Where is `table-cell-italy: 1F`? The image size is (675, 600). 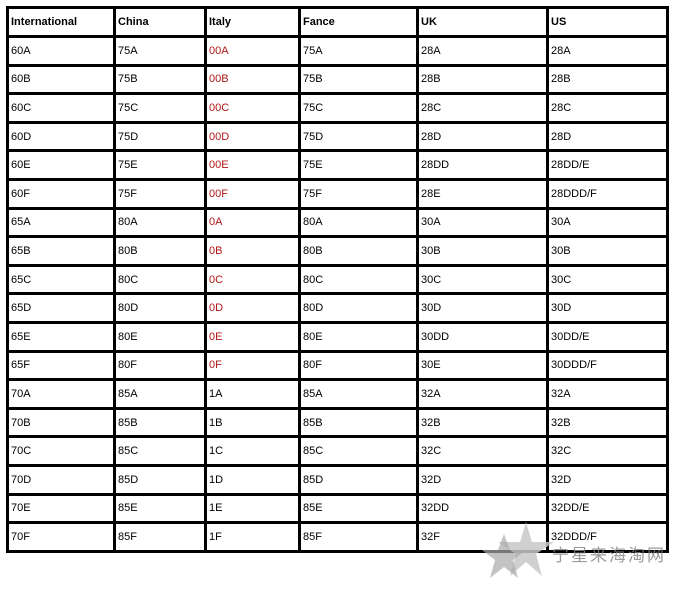 table-cell-italy: 1F is located at coordinates (252, 537).